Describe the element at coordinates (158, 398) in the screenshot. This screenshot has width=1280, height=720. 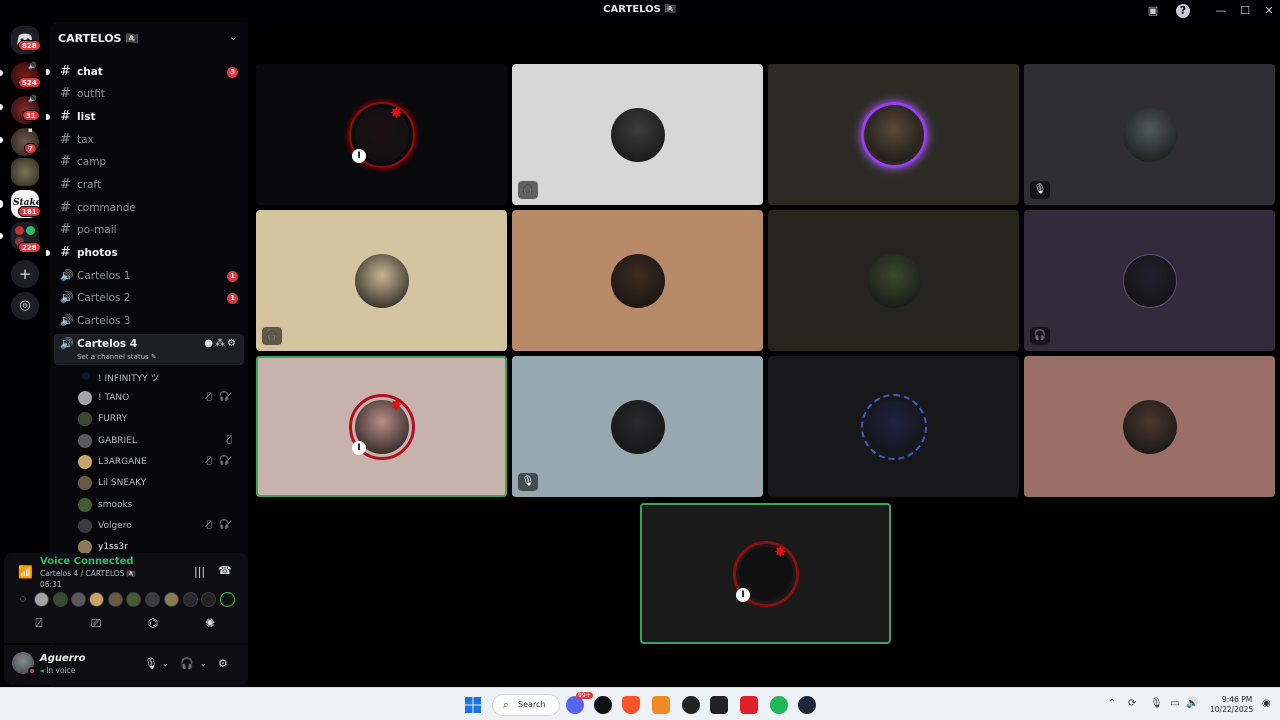
I see `voice-member: ! TANO 🎙̸ 🎧̸` at that location.